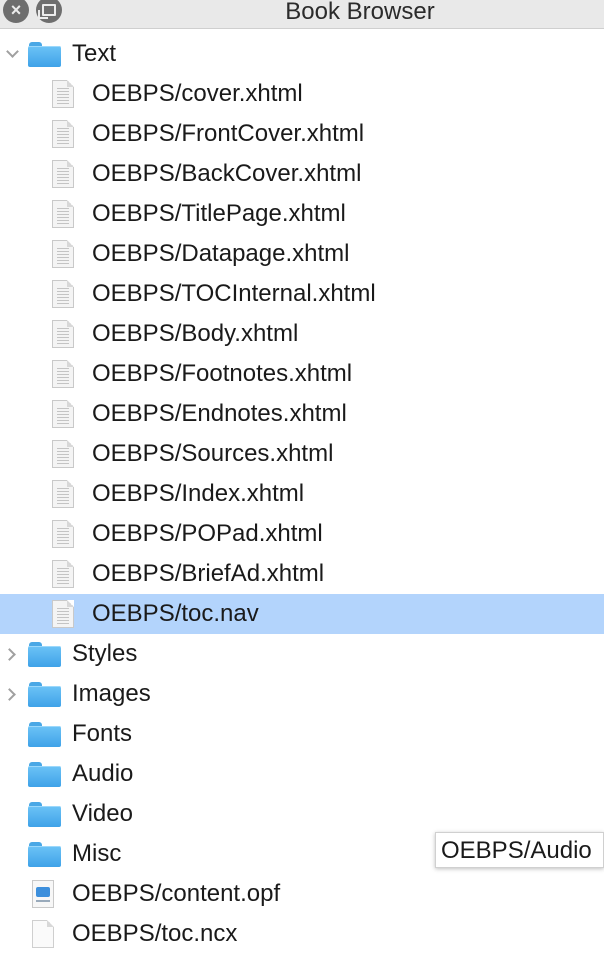 The width and height of the screenshot is (604, 974). What do you see at coordinates (227, 173) in the screenshot?
I see `file-label: OEBPS/BackCover.xhtml` at bounding box center [227, 173].